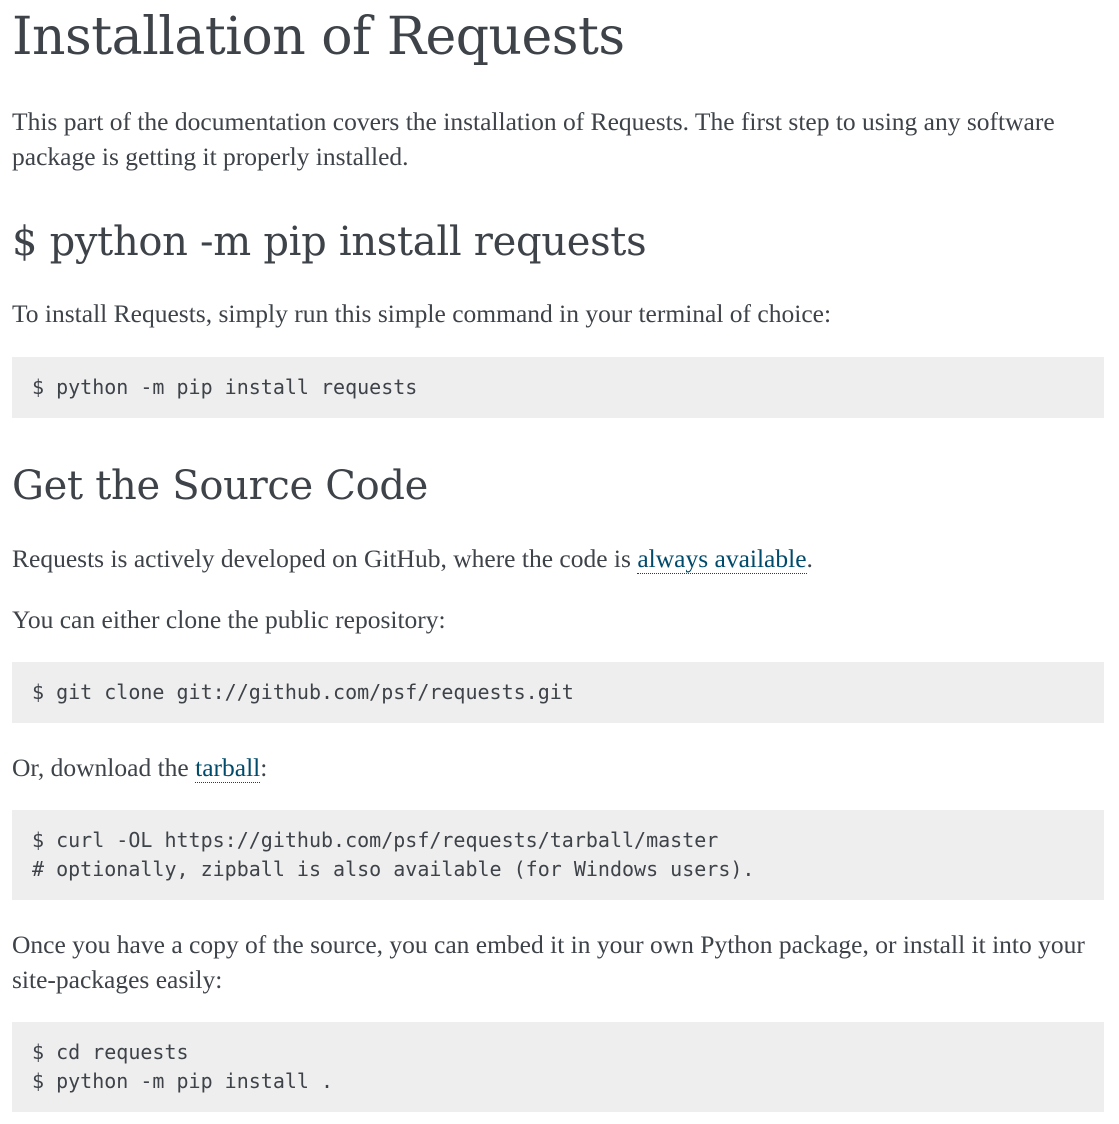 The image size is (1119, 1124). I want to click on code-line: $ python -m pip install ., so click(183, 1081).